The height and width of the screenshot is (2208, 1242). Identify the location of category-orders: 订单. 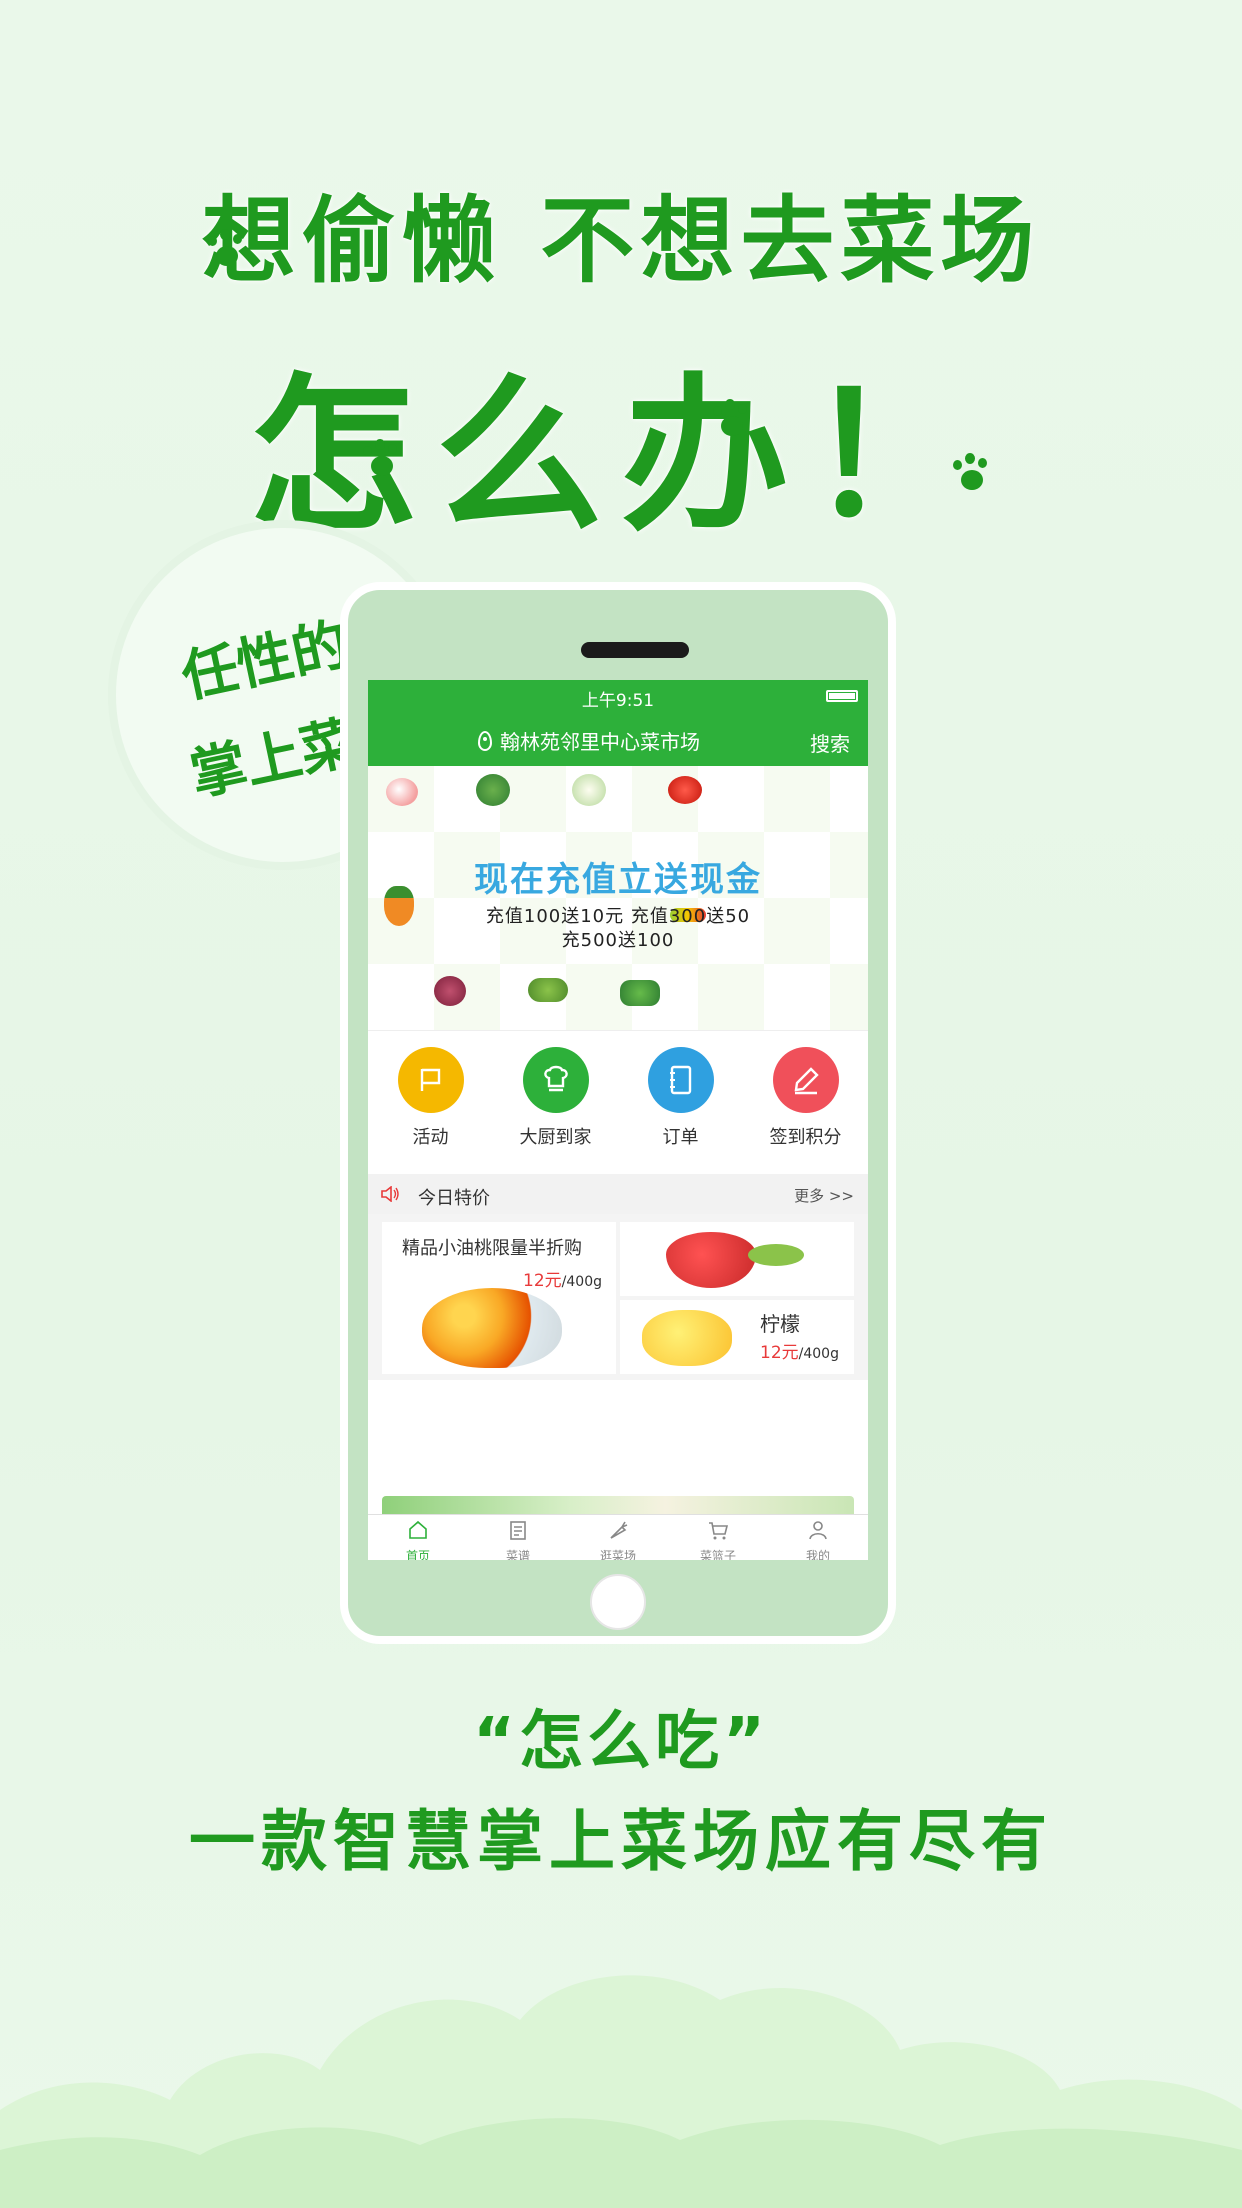
(681, 1110).